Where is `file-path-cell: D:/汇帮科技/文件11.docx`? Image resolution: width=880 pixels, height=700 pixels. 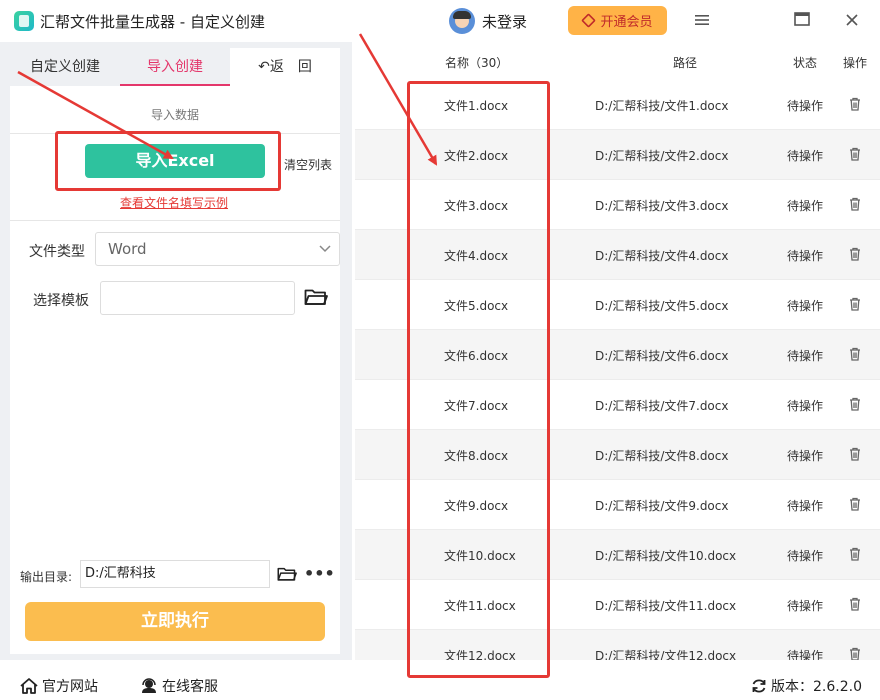
file-path-cell: D:/汇帮科技/文件11.docx is located at coordinates (666, 606).